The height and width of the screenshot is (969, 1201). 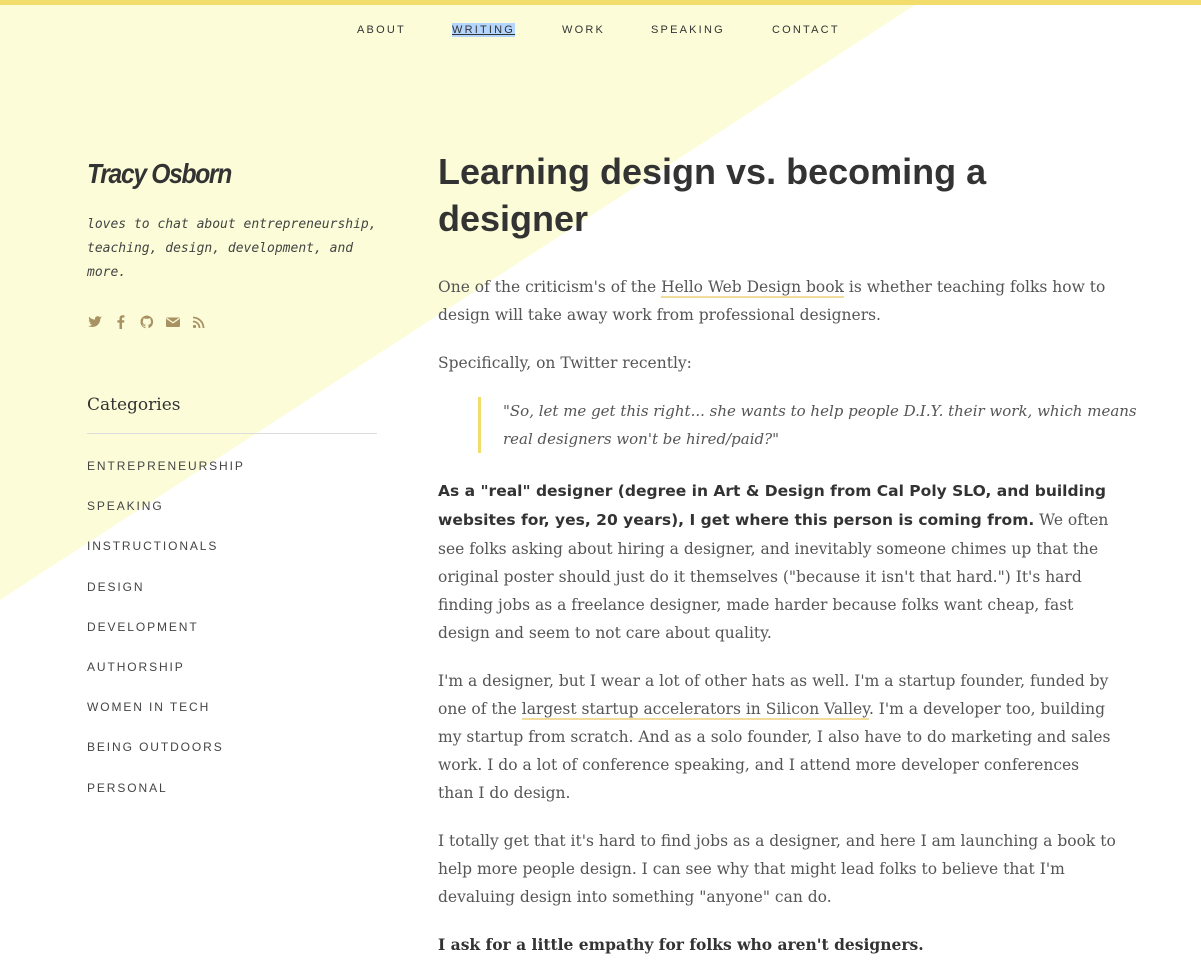 What do you see at coordinates (95, 322) in the screenshot?
I see `twitter-icon` at bounding box center [95, 322].